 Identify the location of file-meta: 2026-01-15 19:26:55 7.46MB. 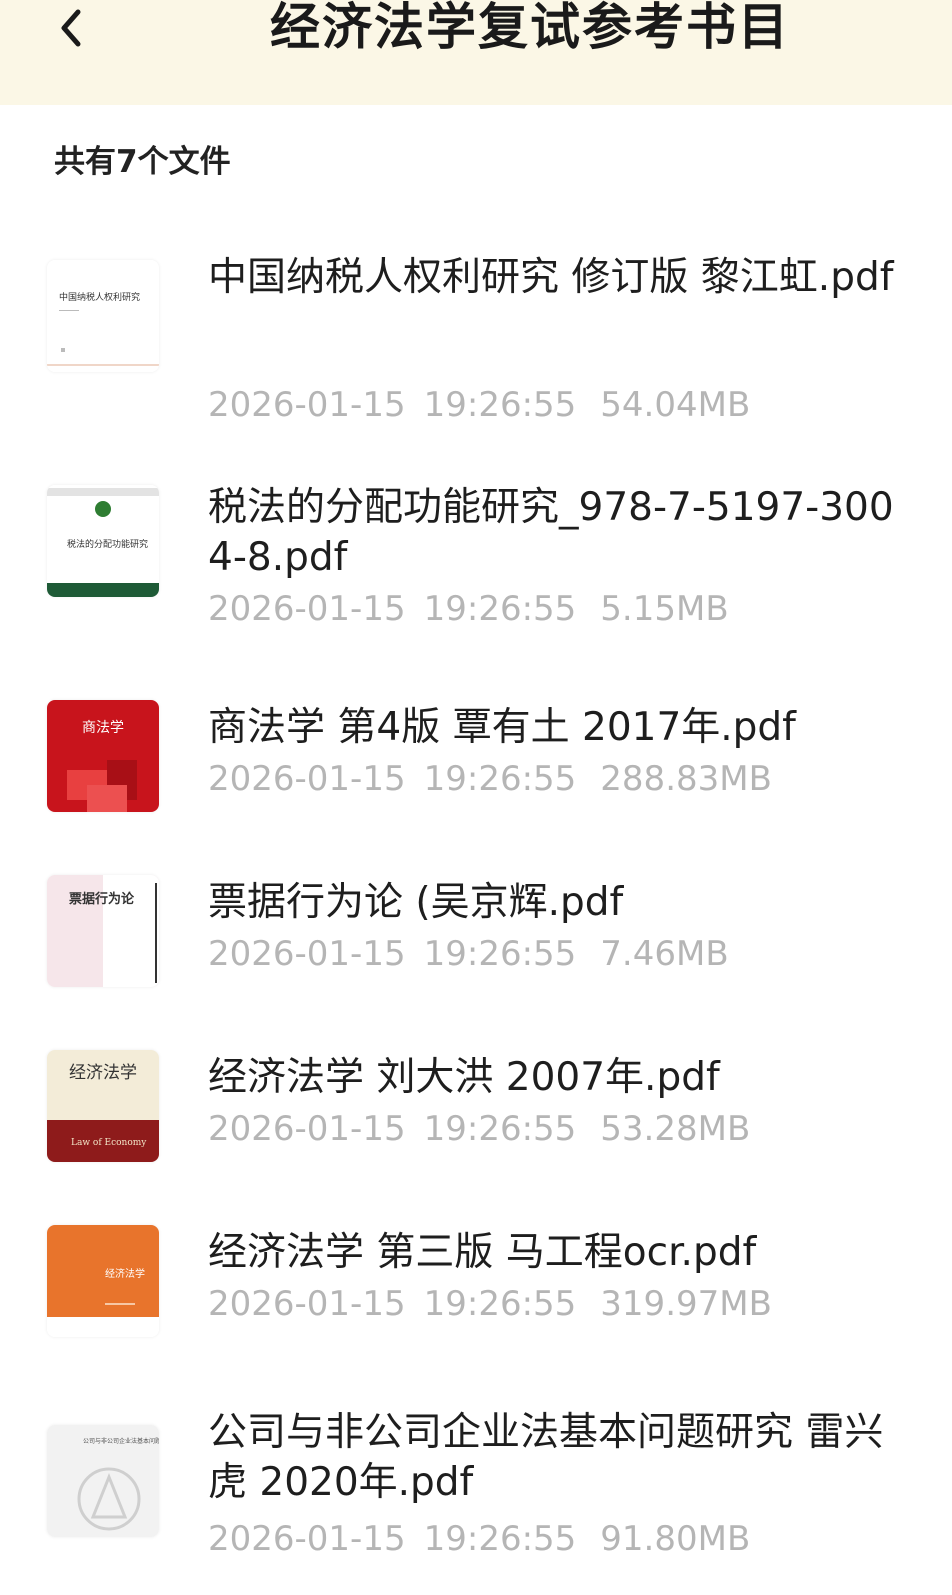
(468, 954).